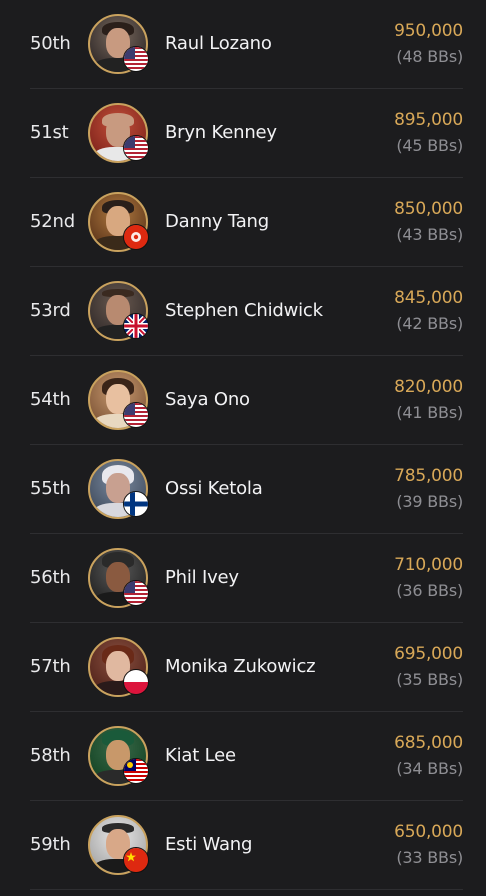 This screenshot has height=896, width=486. Describe the element at coordinates (50, 844) in the screenshot. I see `player-rank: 59th` at that location.